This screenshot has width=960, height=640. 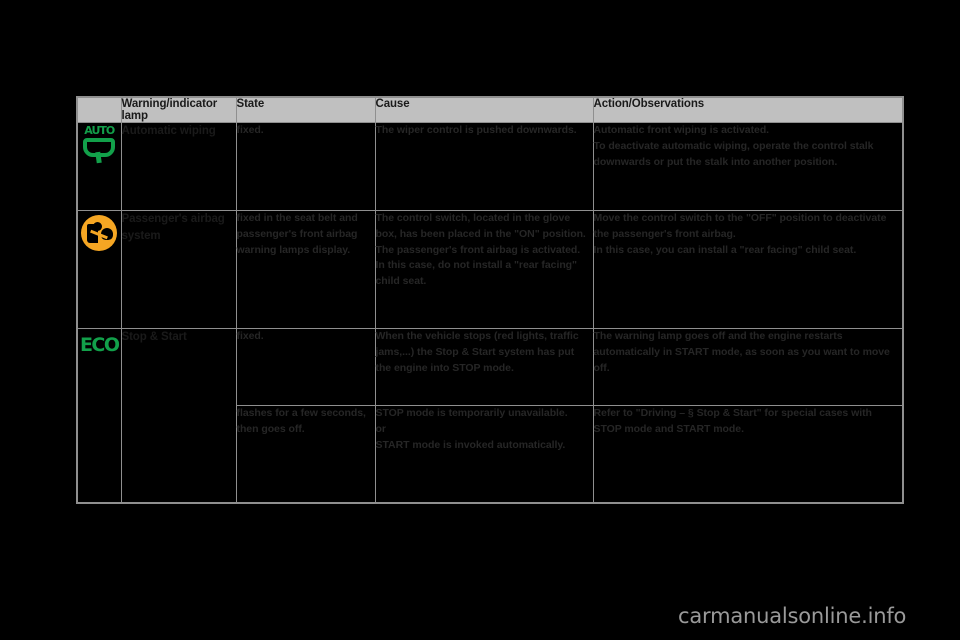 I want to click on automatic-wiping-lamp-icon: AUTO, so click(x=99, y=145).